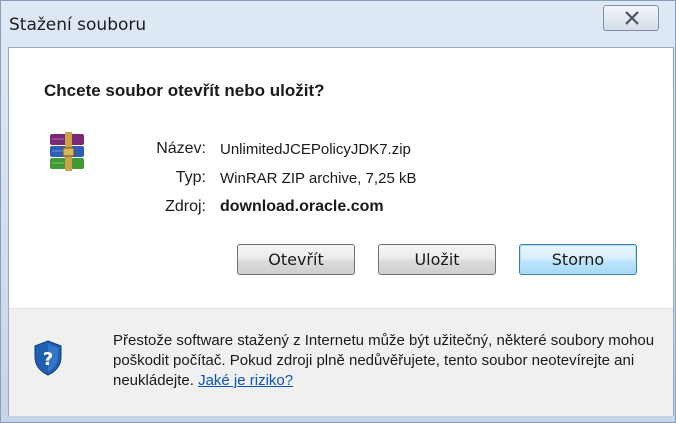  What do you see at coordinates (181, 148) in the screenshot?
I see `name-label: Název:` at bounding box center [181, 148].